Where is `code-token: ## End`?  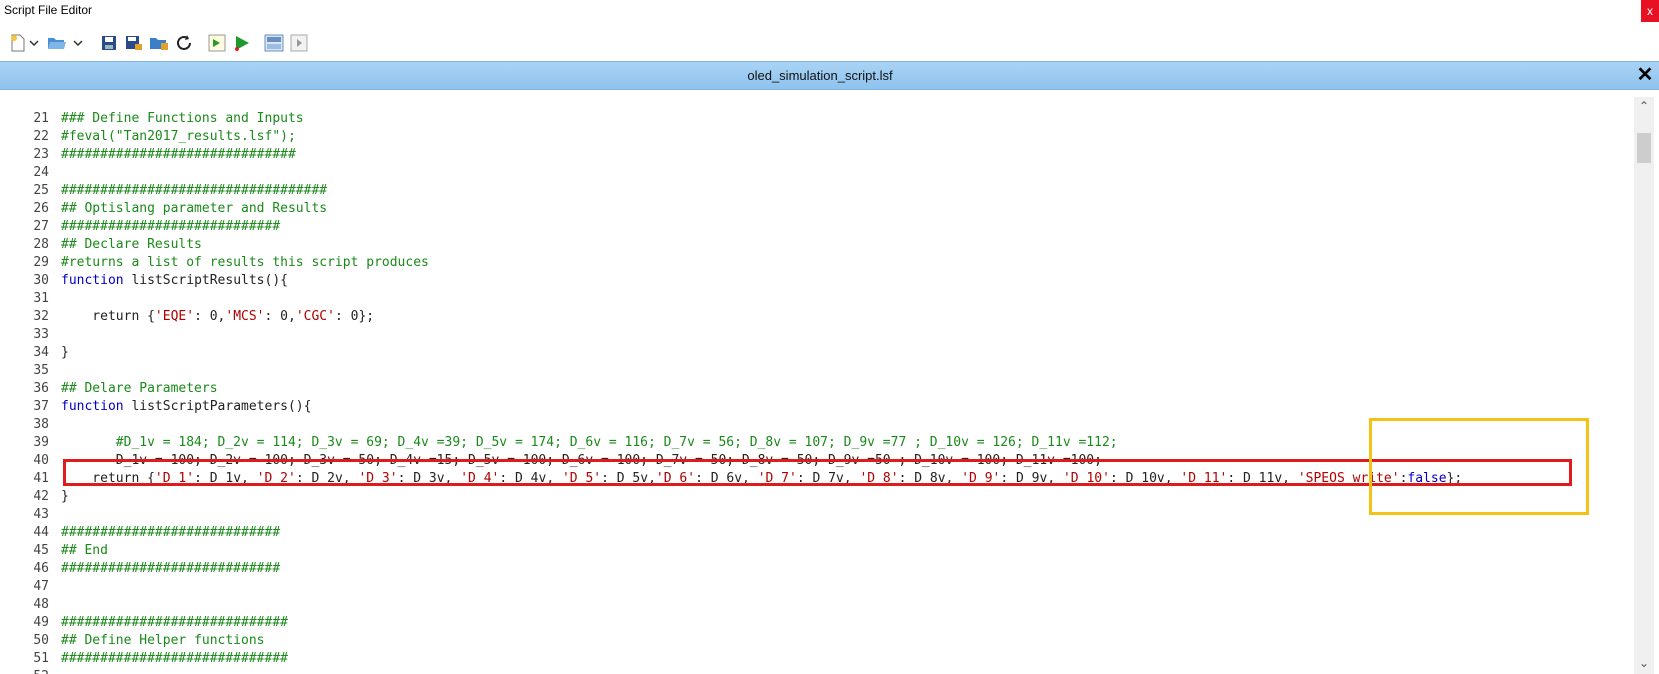
code-token: ## End is located at coordinates (84, 550).